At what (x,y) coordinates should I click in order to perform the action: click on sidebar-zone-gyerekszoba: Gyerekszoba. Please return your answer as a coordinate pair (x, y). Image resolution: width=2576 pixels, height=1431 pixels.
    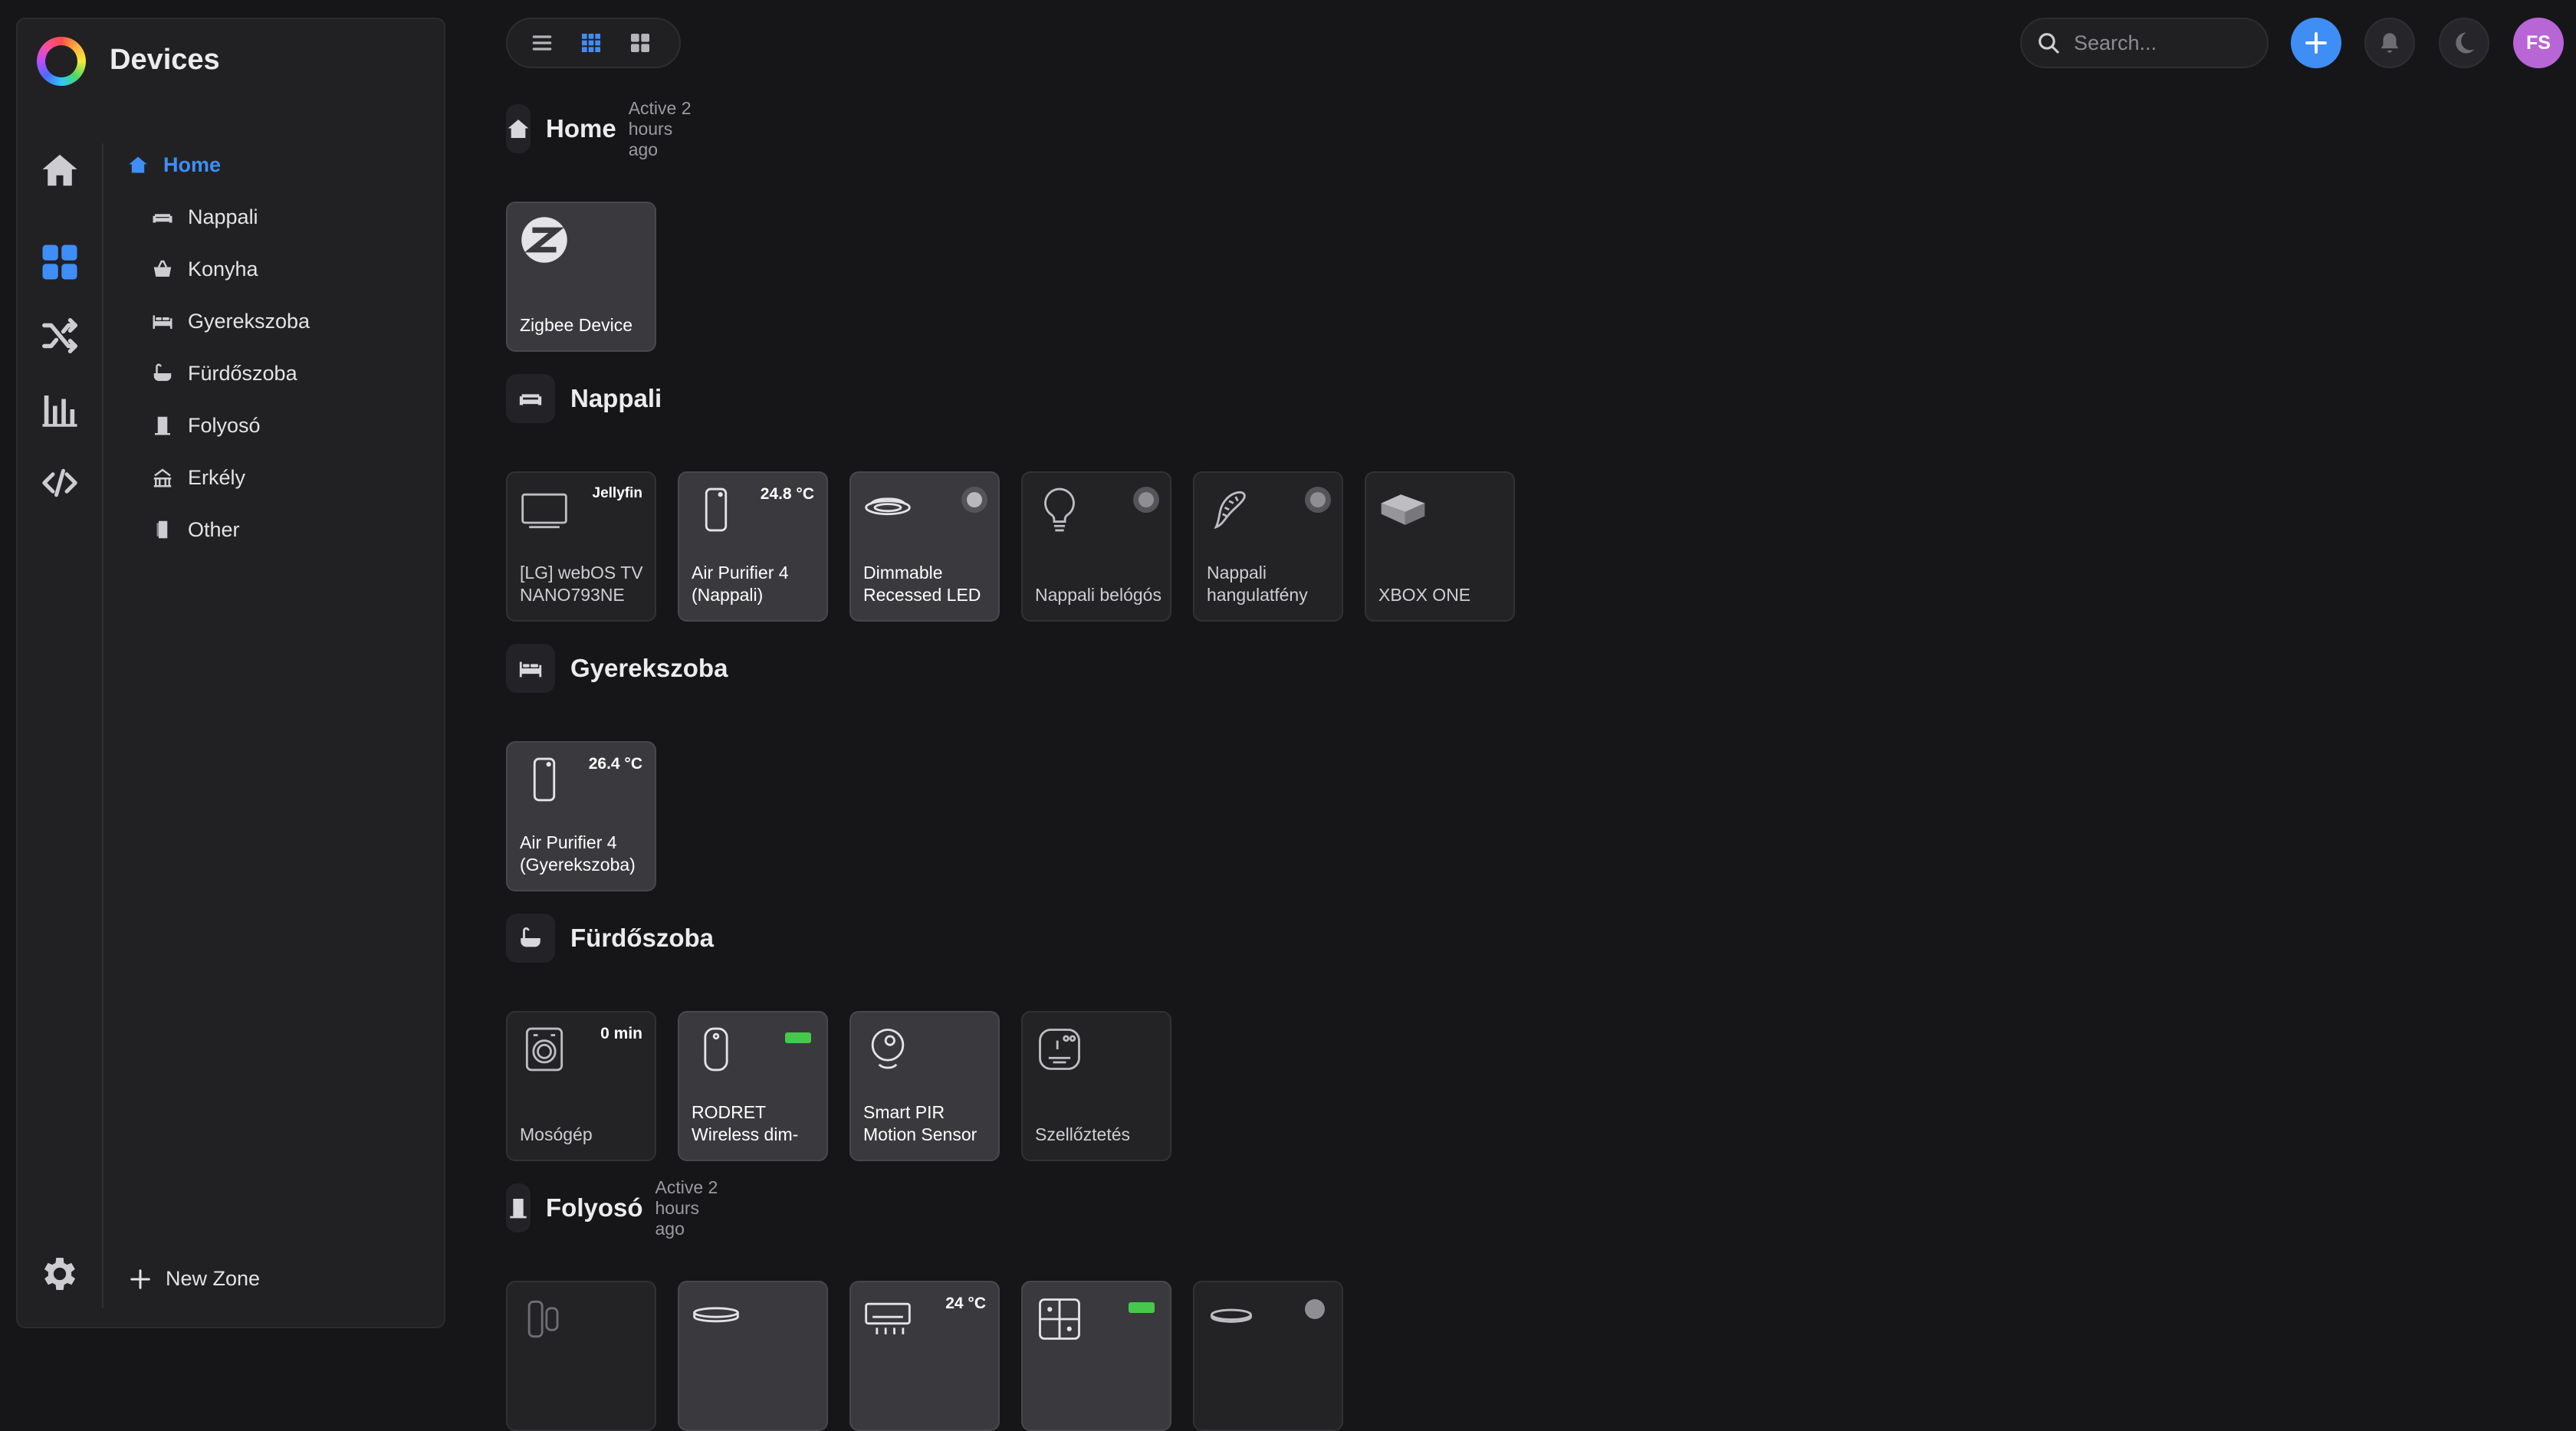
    Looking at the image, I should click on (230, 321).